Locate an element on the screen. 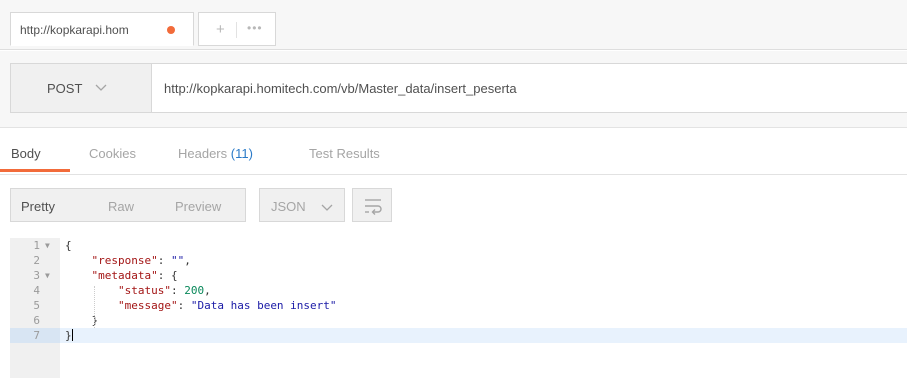 This screenshot has height=378, width=907. request-tab-bar: http://kopkarapi.hom + ••• is located at coordinates (453, 25).